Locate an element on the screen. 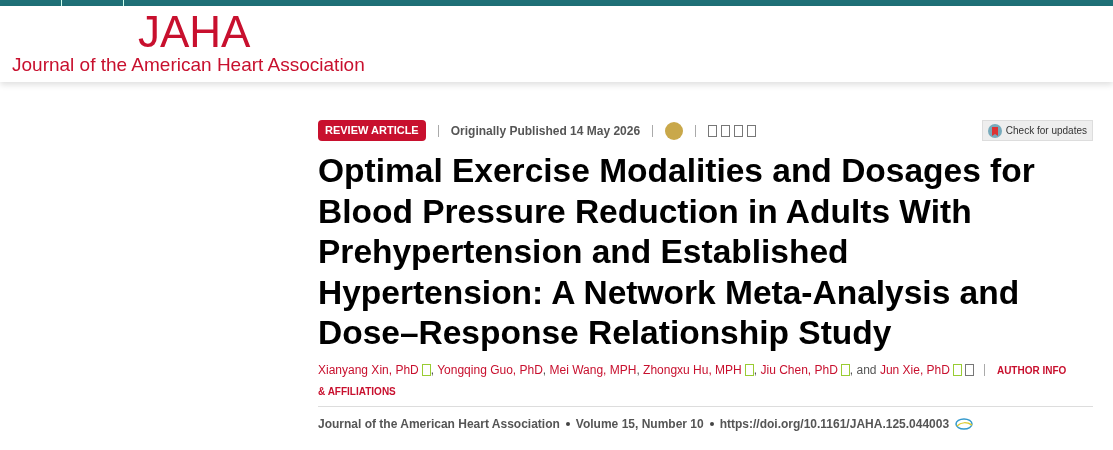 This screenshot has width=1113, height=450. bookmark-icon is located at coordinates (994, 130).